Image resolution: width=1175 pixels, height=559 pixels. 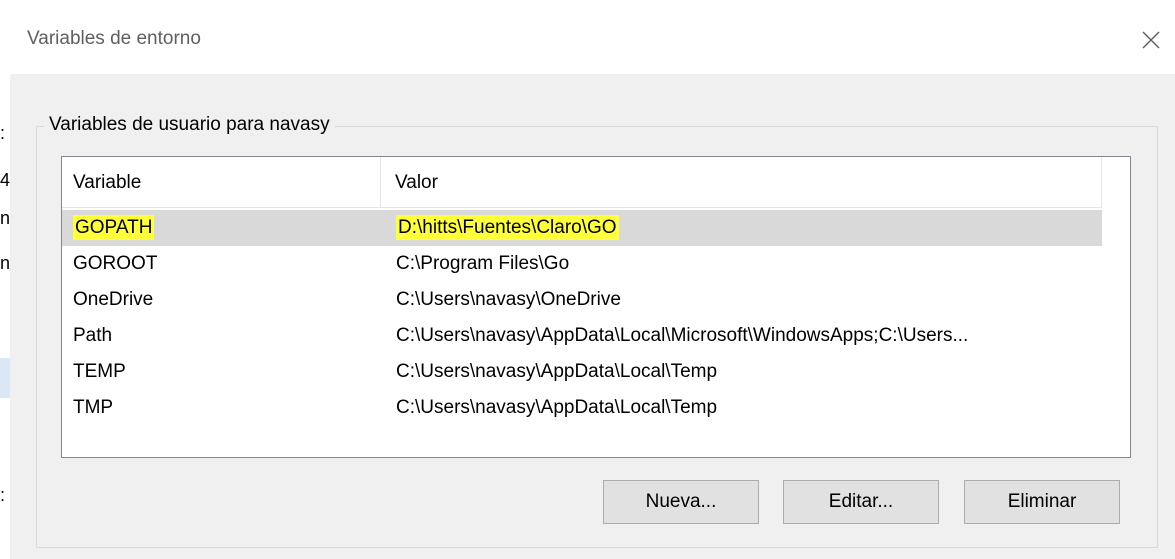 I want to click on delete-variable-button: Eliminar, so click(x=1042, y=502).